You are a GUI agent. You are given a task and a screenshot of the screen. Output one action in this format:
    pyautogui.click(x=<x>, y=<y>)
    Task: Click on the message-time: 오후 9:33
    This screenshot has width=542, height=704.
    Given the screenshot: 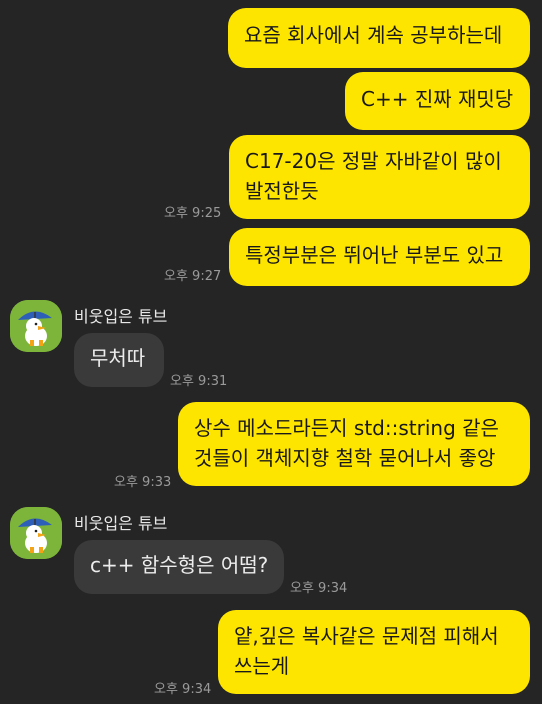 What is the action you would take?
    pyautogui.click(x=143, y=482)
    